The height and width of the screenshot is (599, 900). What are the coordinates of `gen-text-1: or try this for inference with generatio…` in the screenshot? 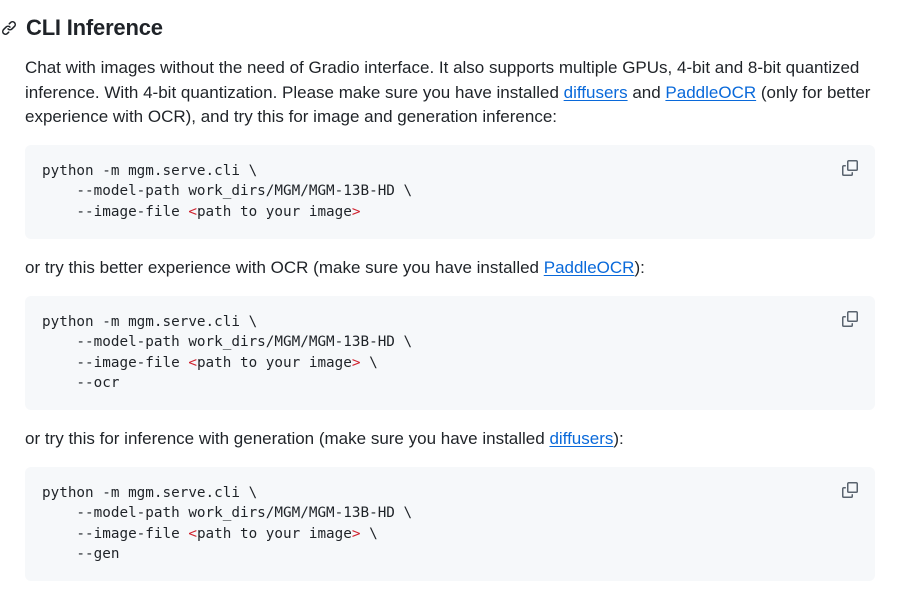 It's located at (287, 438).